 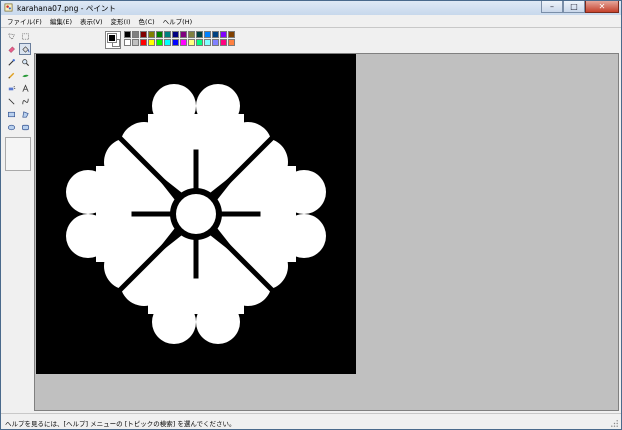 What do you see at coordinates (17, 220) in the screenshot?
I see `toolbox` at bounding box center [17, 220].